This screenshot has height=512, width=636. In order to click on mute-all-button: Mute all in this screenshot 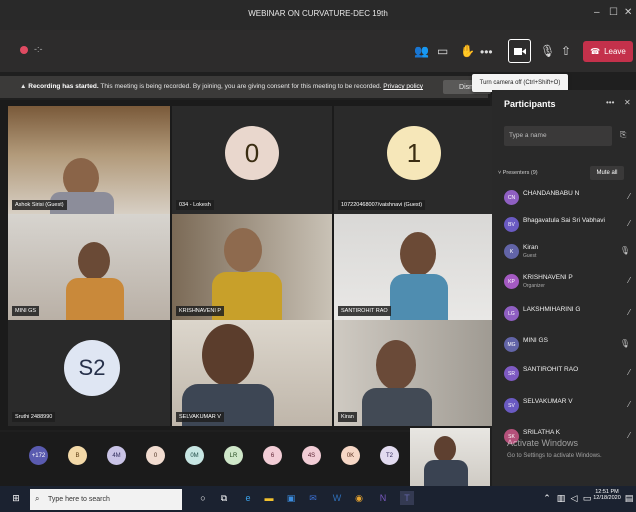, I will do `click(607, 173)`.